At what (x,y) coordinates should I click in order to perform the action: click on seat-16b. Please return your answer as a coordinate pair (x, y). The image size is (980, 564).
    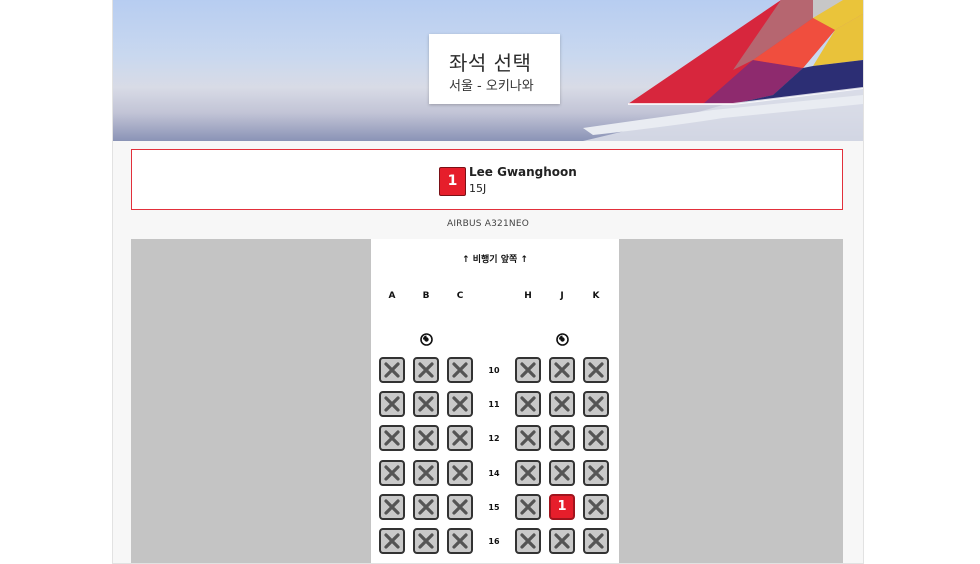
    Looking at the image, I should click on (426, 541).